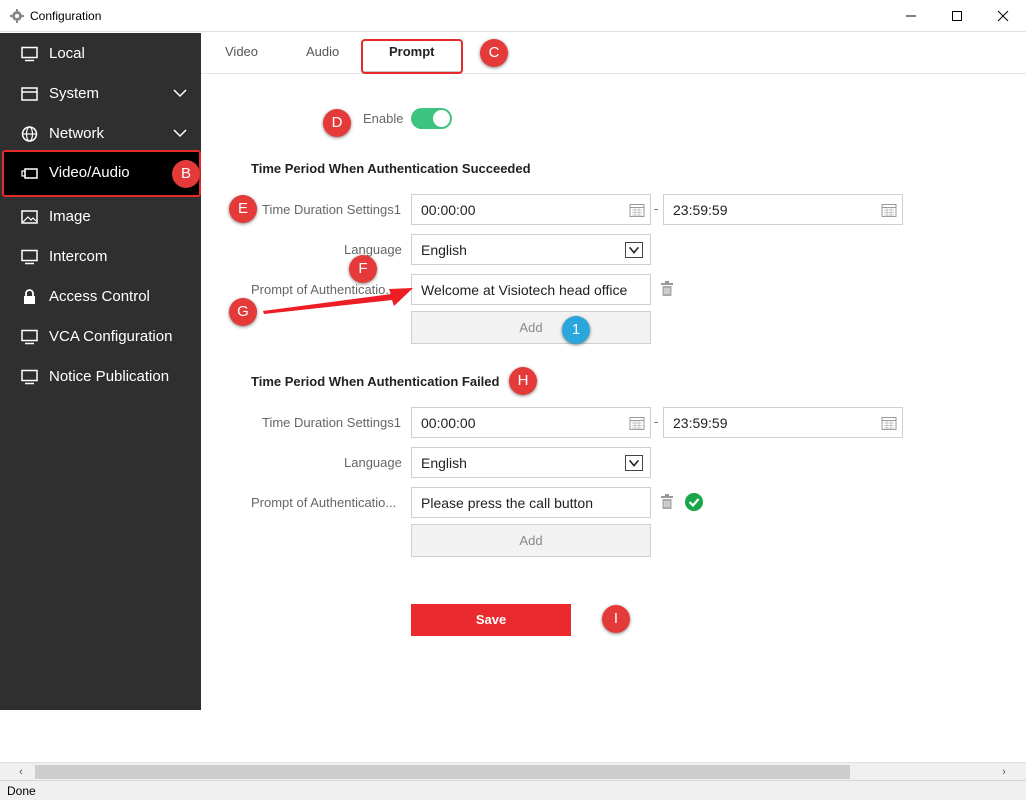  I want to click on sidebar-item-label: Image, so click(70, 216).